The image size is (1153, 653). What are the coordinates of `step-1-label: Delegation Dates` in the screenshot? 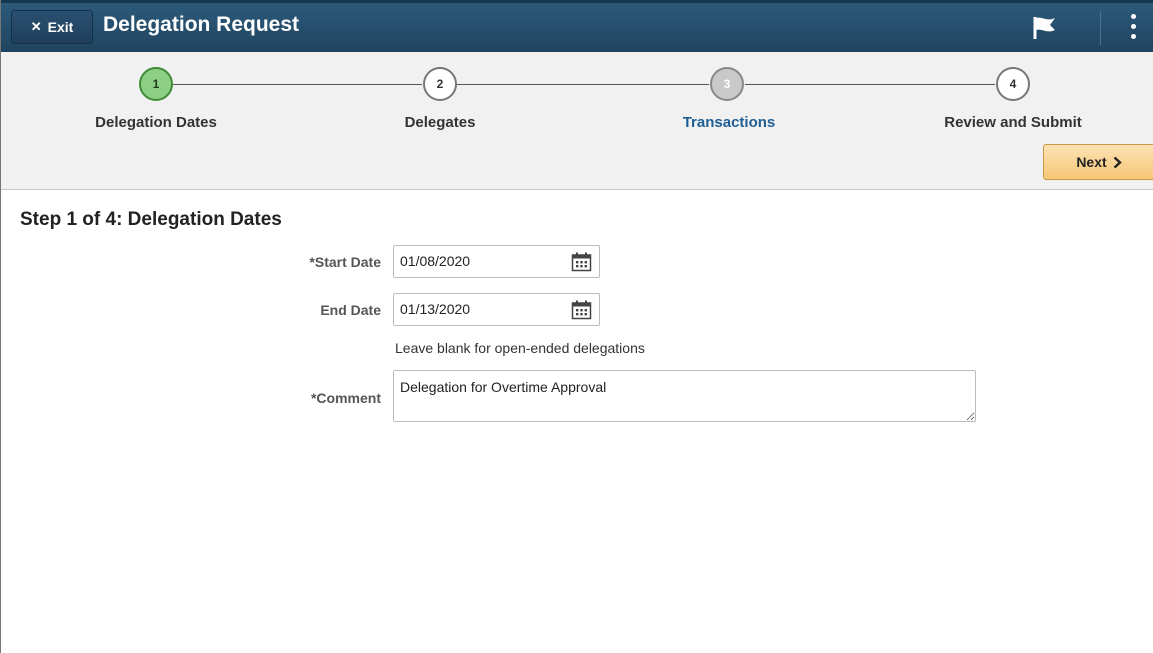 It's located at (156, 122).